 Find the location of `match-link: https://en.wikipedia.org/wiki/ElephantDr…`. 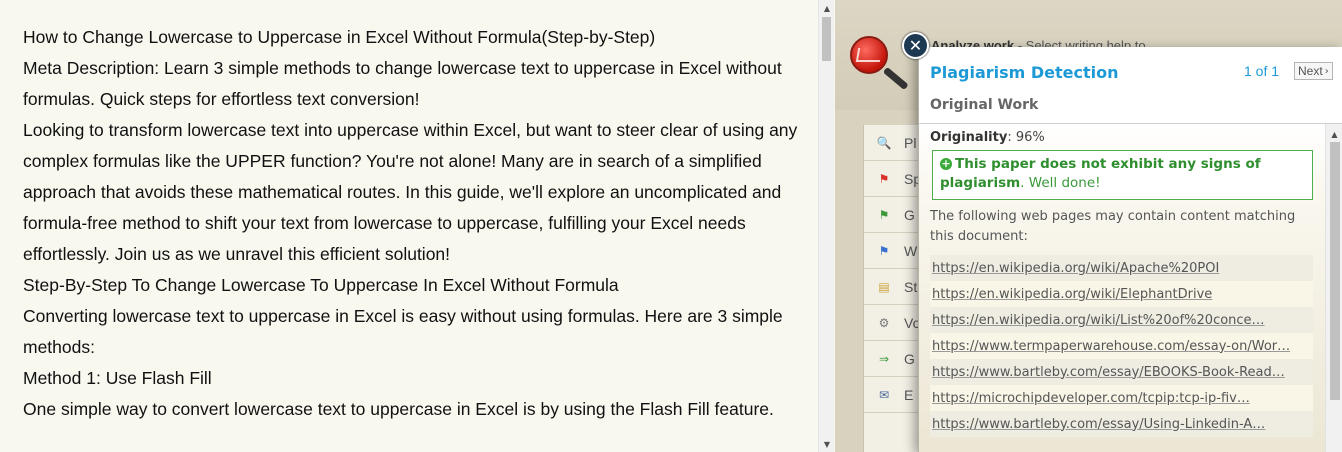

match-link: https://en.wikipedia.org/wiki/ElephantDr… is located at coordinates (1121, 294).